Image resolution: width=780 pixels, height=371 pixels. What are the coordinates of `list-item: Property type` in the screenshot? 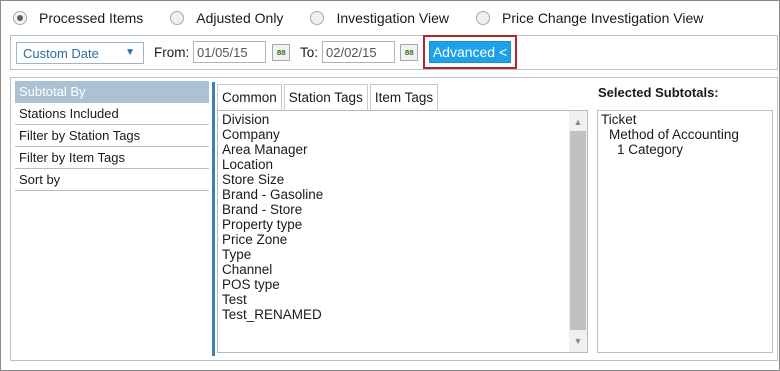 It's located at (272, 224).